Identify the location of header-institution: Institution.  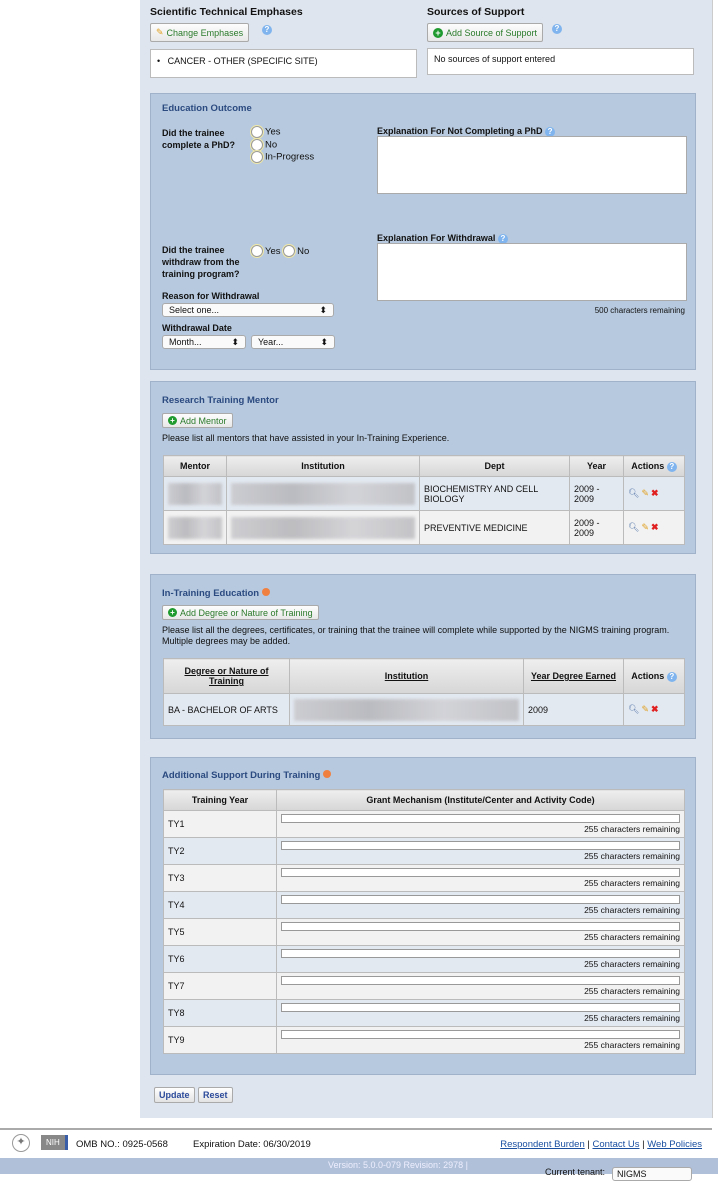
(323, 466).